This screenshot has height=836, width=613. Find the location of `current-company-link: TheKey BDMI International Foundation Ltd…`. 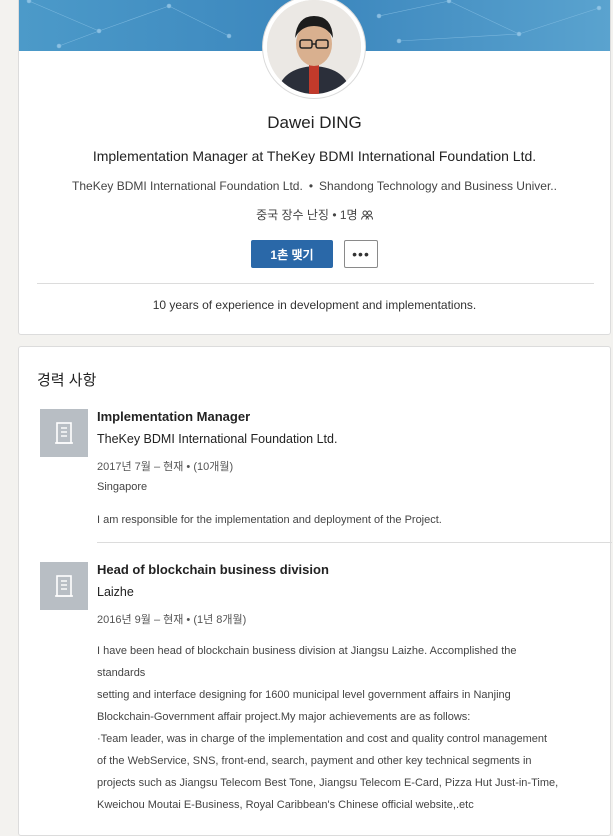

current-company-link: TheKey BDMI International Foundation Ltd… is located at coordinates (187, 186).